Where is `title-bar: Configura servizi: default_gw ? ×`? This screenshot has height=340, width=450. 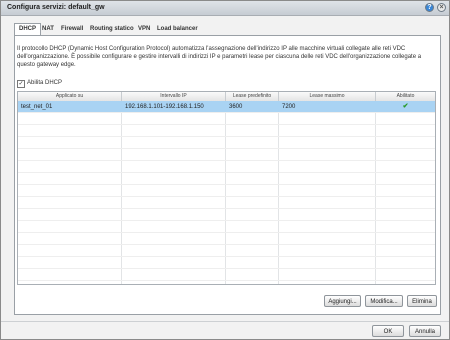 title-bar: Configura servizi: default_gw ? × is located at coordinates (225, 8).